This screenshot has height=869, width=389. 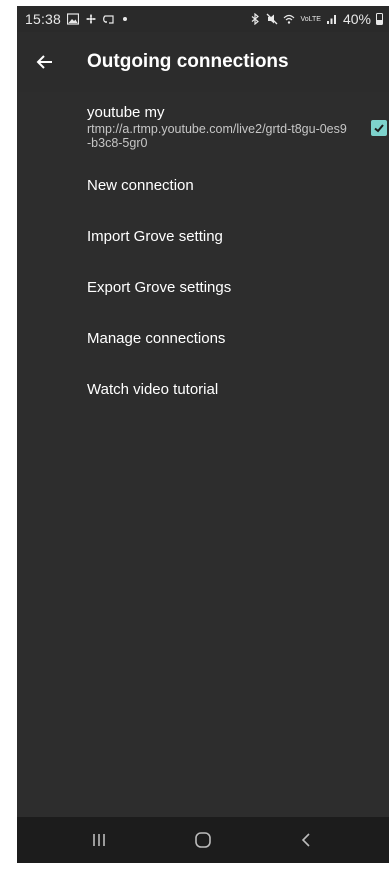 I want to click on arrow-back-icon, so click(x=44, y=62).